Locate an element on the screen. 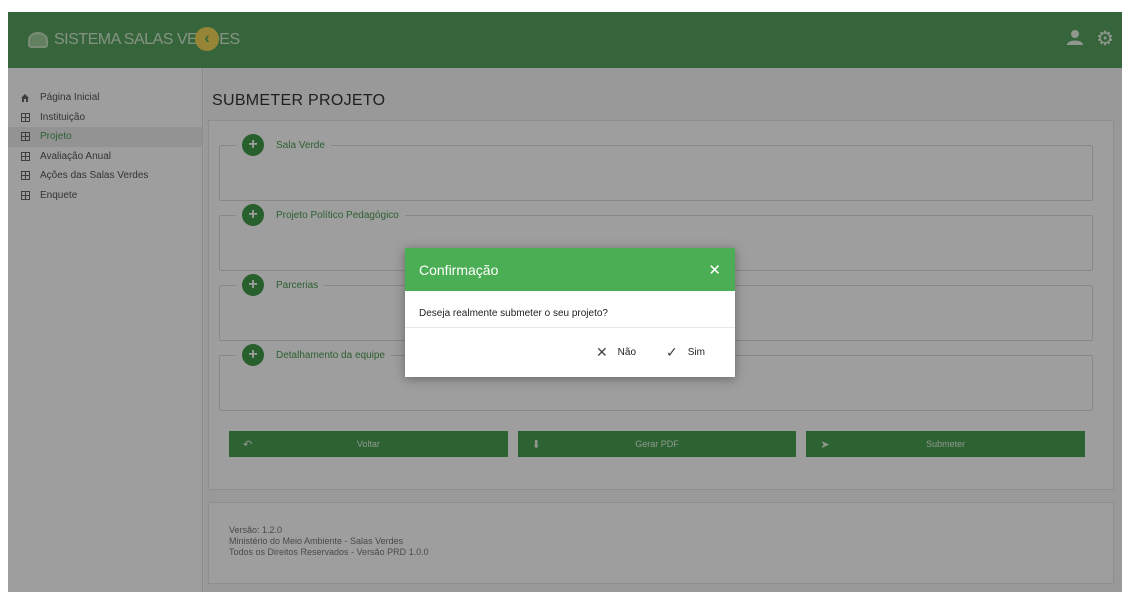 Image resolution: width=1122 pixels, height=592 pixels. dialog-body: Deseja realmente submeter o seu projeto? is located at coordinates (570, 309).